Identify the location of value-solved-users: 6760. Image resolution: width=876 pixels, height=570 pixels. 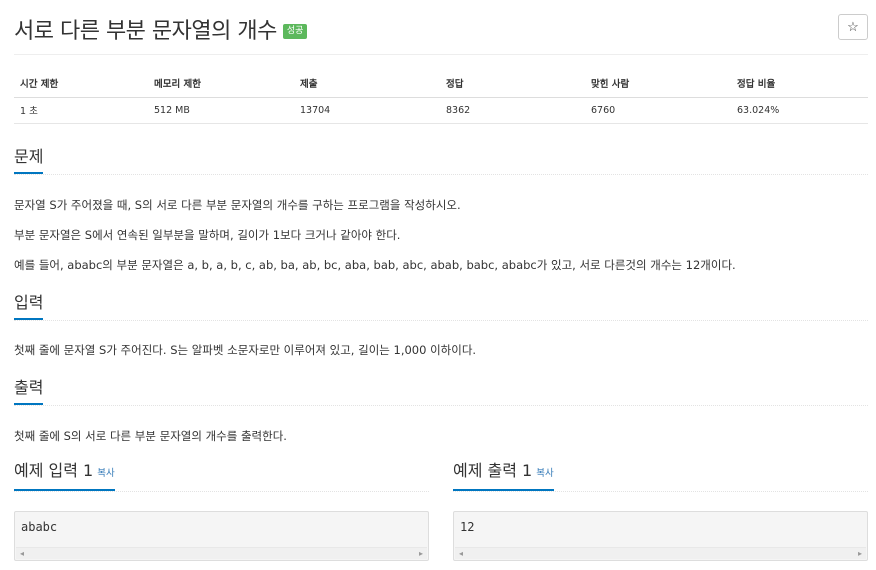
(658, 110).